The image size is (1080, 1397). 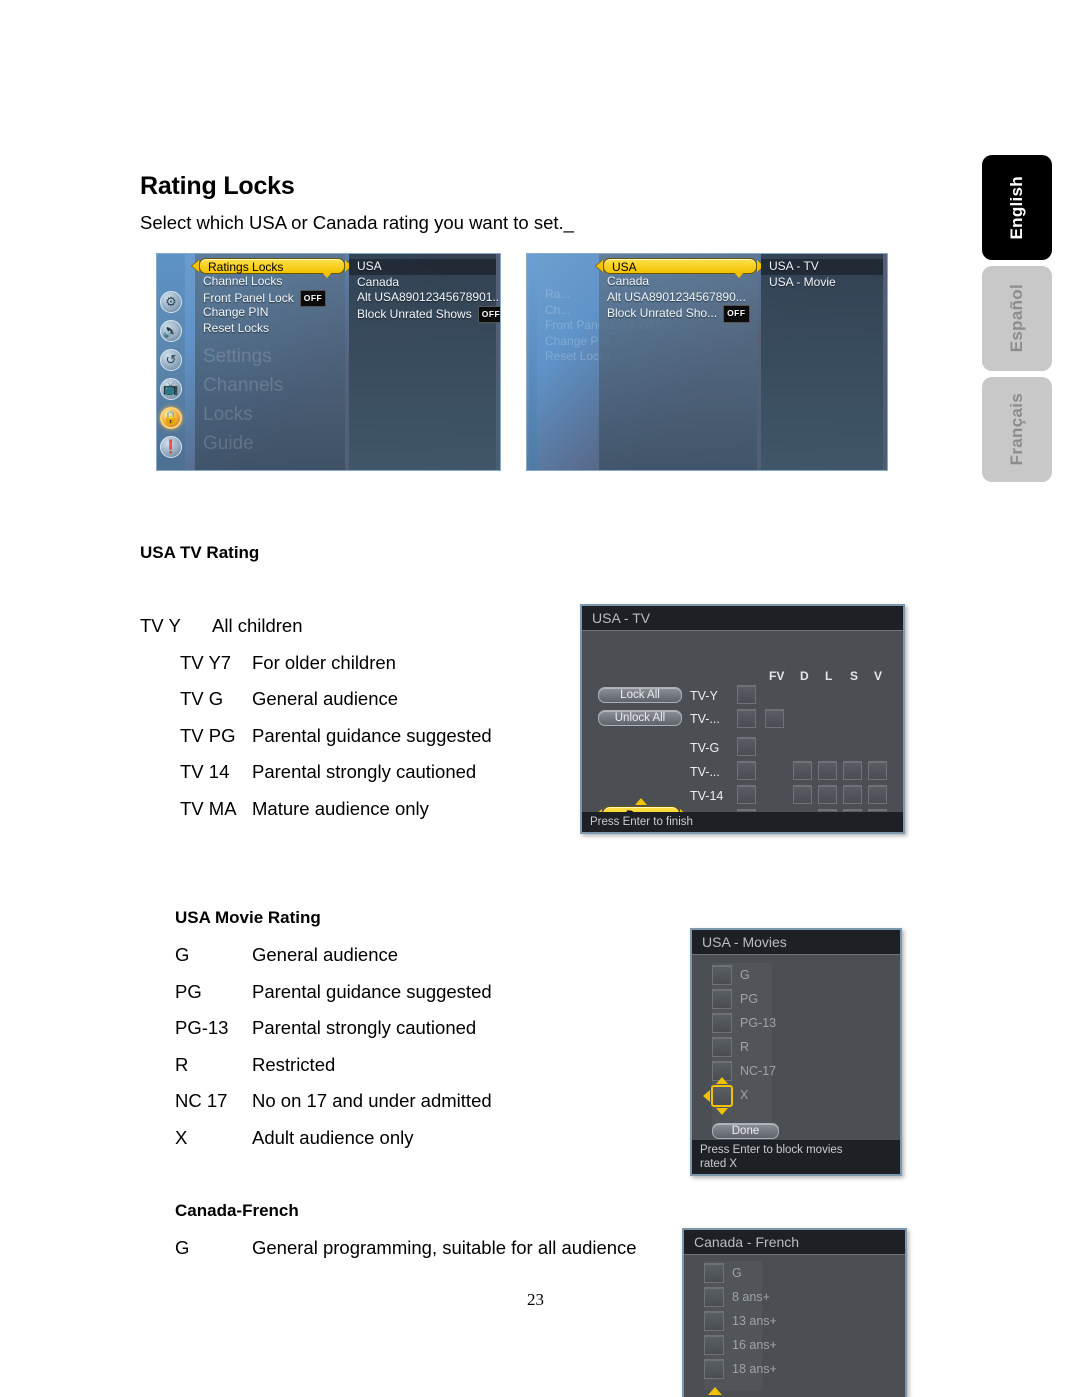 I want to click on language-tab-francais: Français, so click(x=1017, y=429).